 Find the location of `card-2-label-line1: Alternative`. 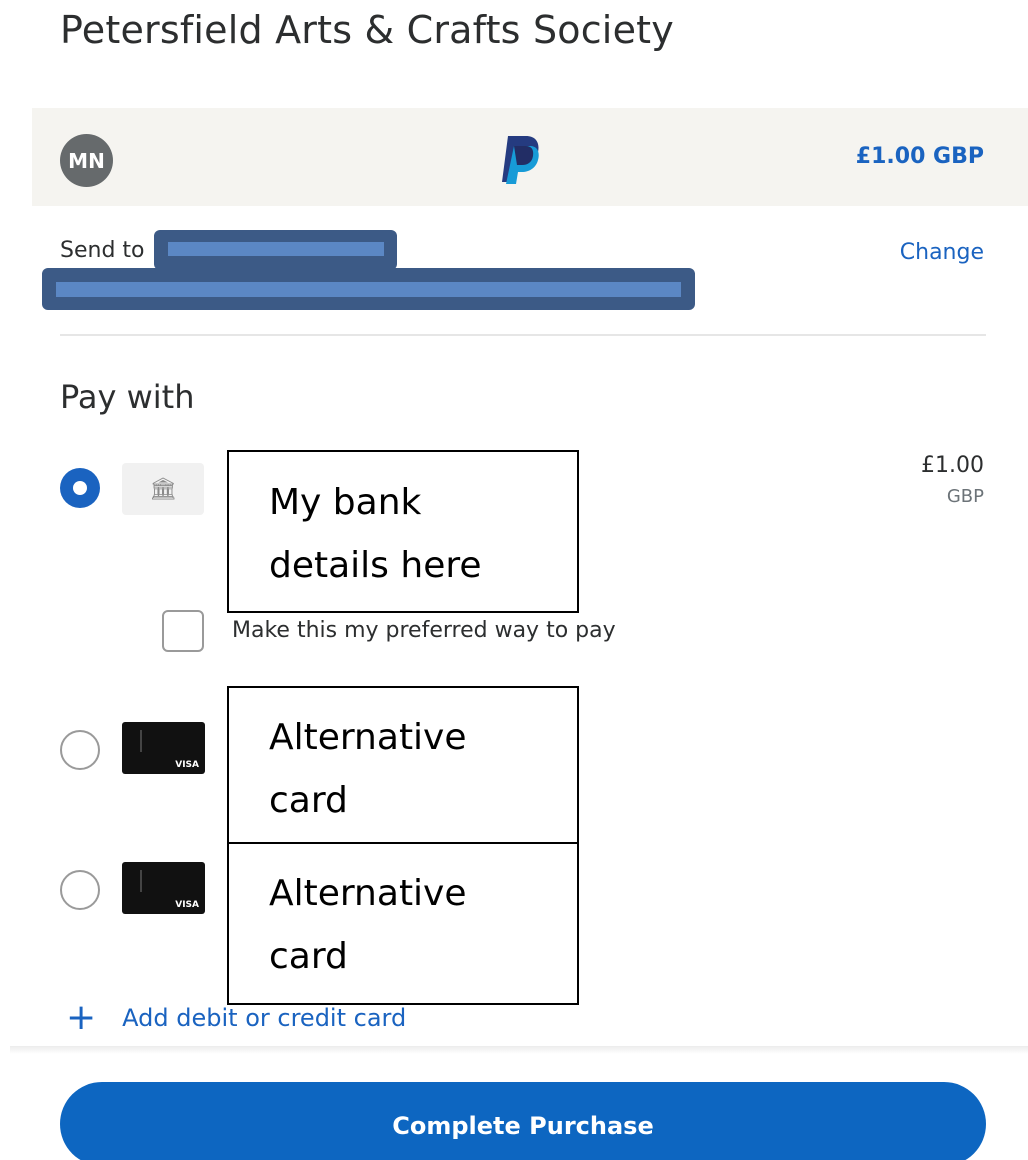

card-2-label-line1: Alternative is located at coordinates (368, 893).